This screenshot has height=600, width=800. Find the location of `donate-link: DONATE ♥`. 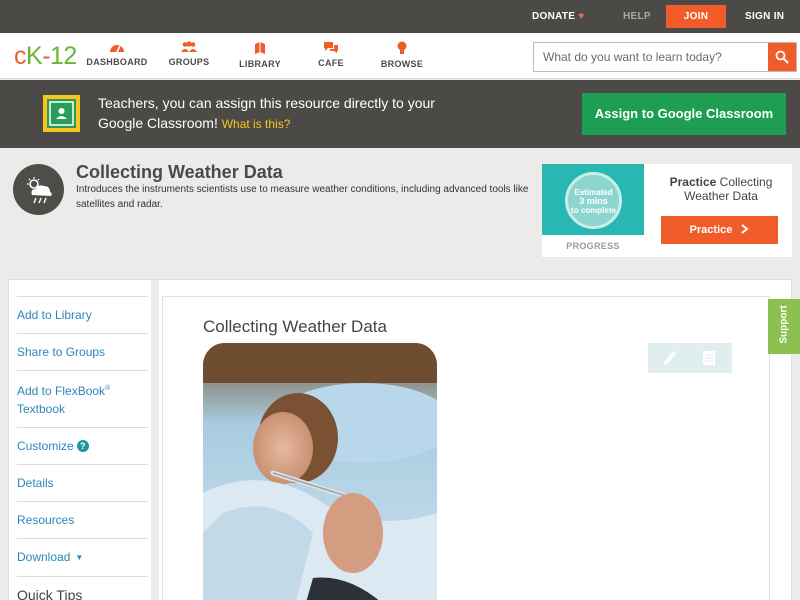

donate-link: DONATE ♥ is located at coordinates (558, 16).